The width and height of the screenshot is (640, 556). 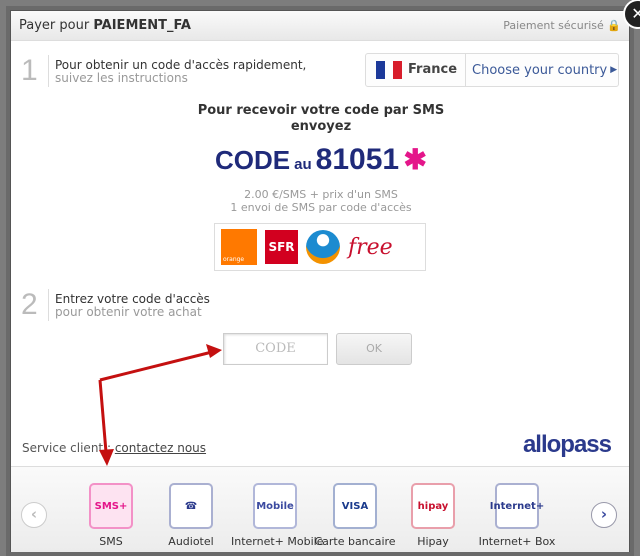 I want to click on sms-heading: Pour recevoir votre code par SMS envoyez, so click(x=321, y=119).